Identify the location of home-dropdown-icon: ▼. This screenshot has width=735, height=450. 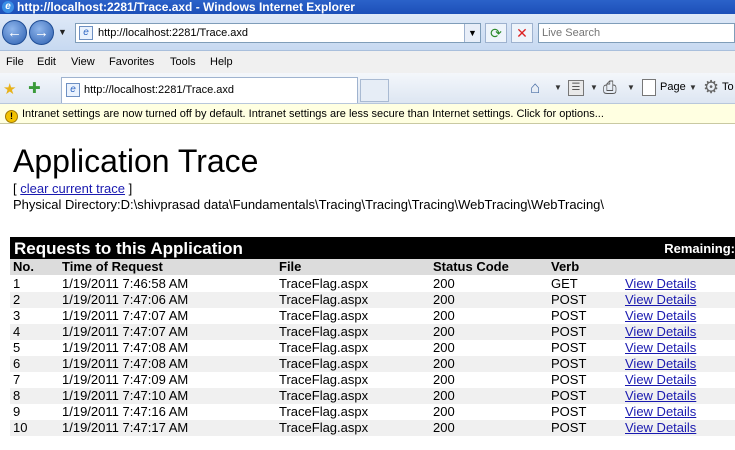
(558, 87).